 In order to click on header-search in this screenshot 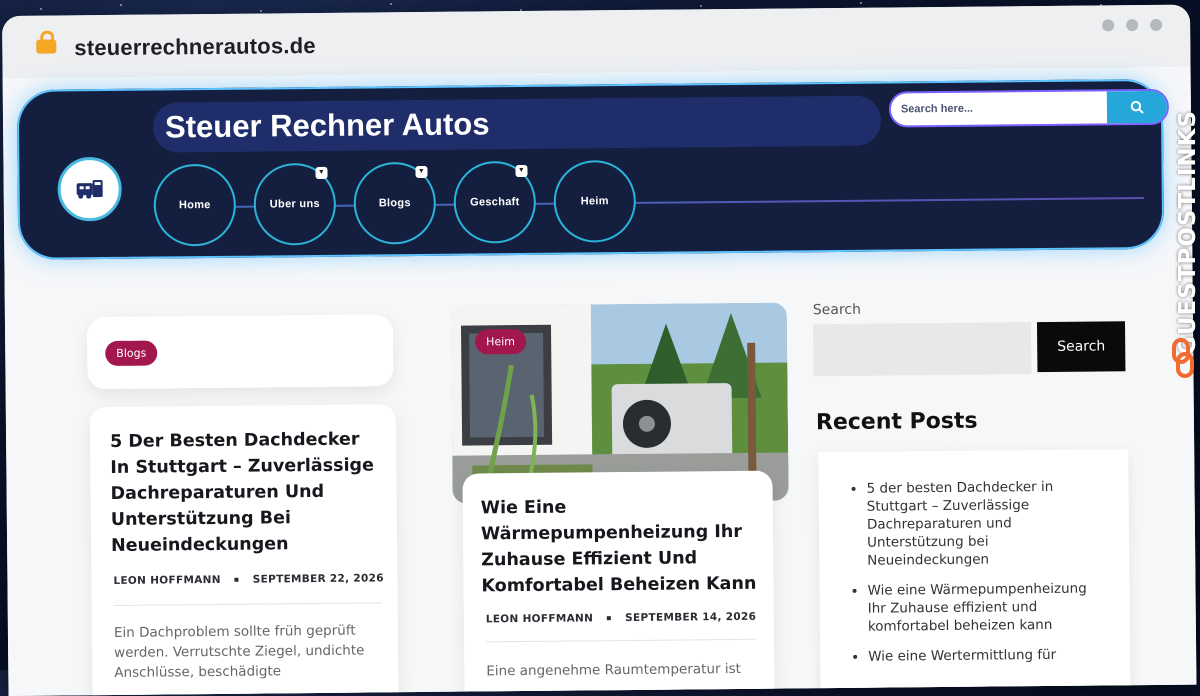, I will do `click(1029, 108)`.